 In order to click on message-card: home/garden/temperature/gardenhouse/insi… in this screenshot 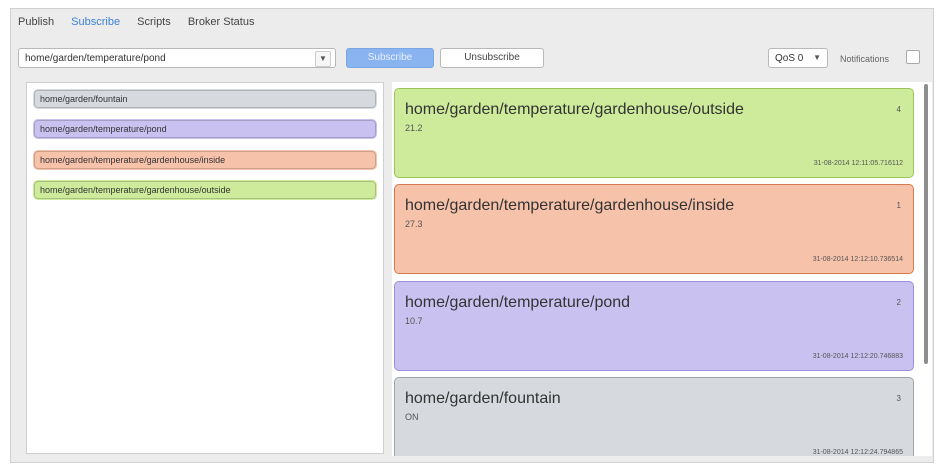, I will do `click(654, 229)`.